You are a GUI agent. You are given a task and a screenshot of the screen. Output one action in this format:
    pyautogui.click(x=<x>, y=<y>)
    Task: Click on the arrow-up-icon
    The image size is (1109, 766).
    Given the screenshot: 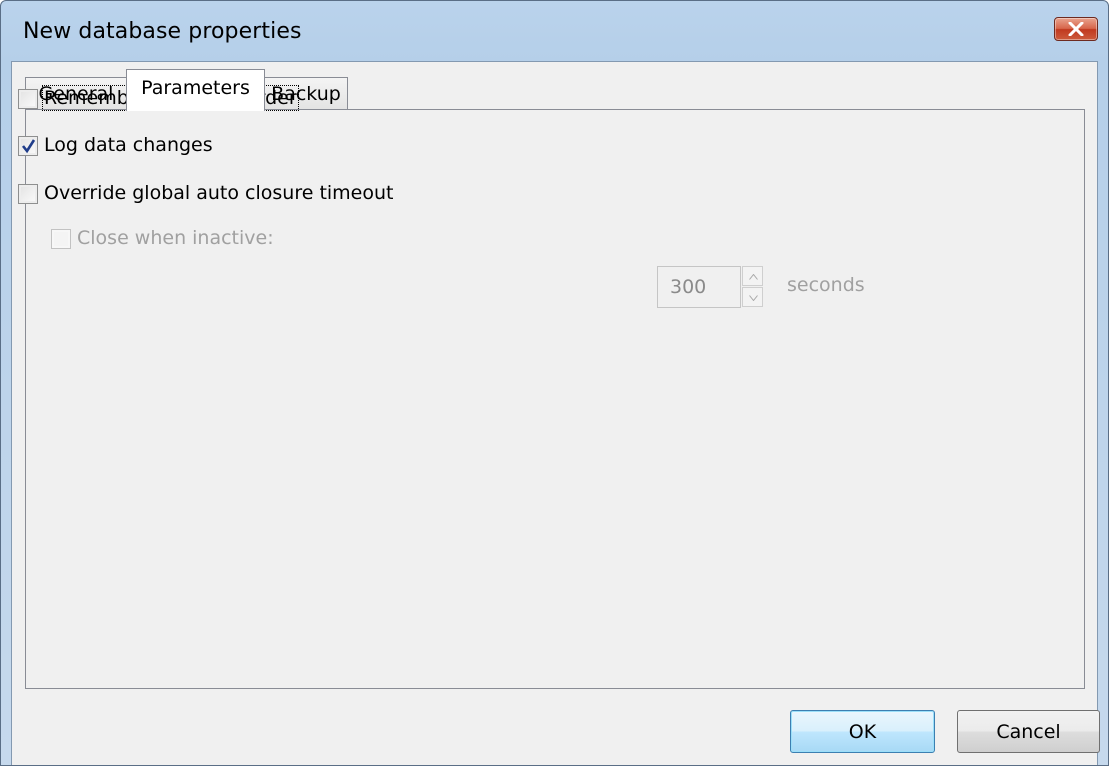 What is the action you would take?
    pyautogui.click(x=753, y=277)
    